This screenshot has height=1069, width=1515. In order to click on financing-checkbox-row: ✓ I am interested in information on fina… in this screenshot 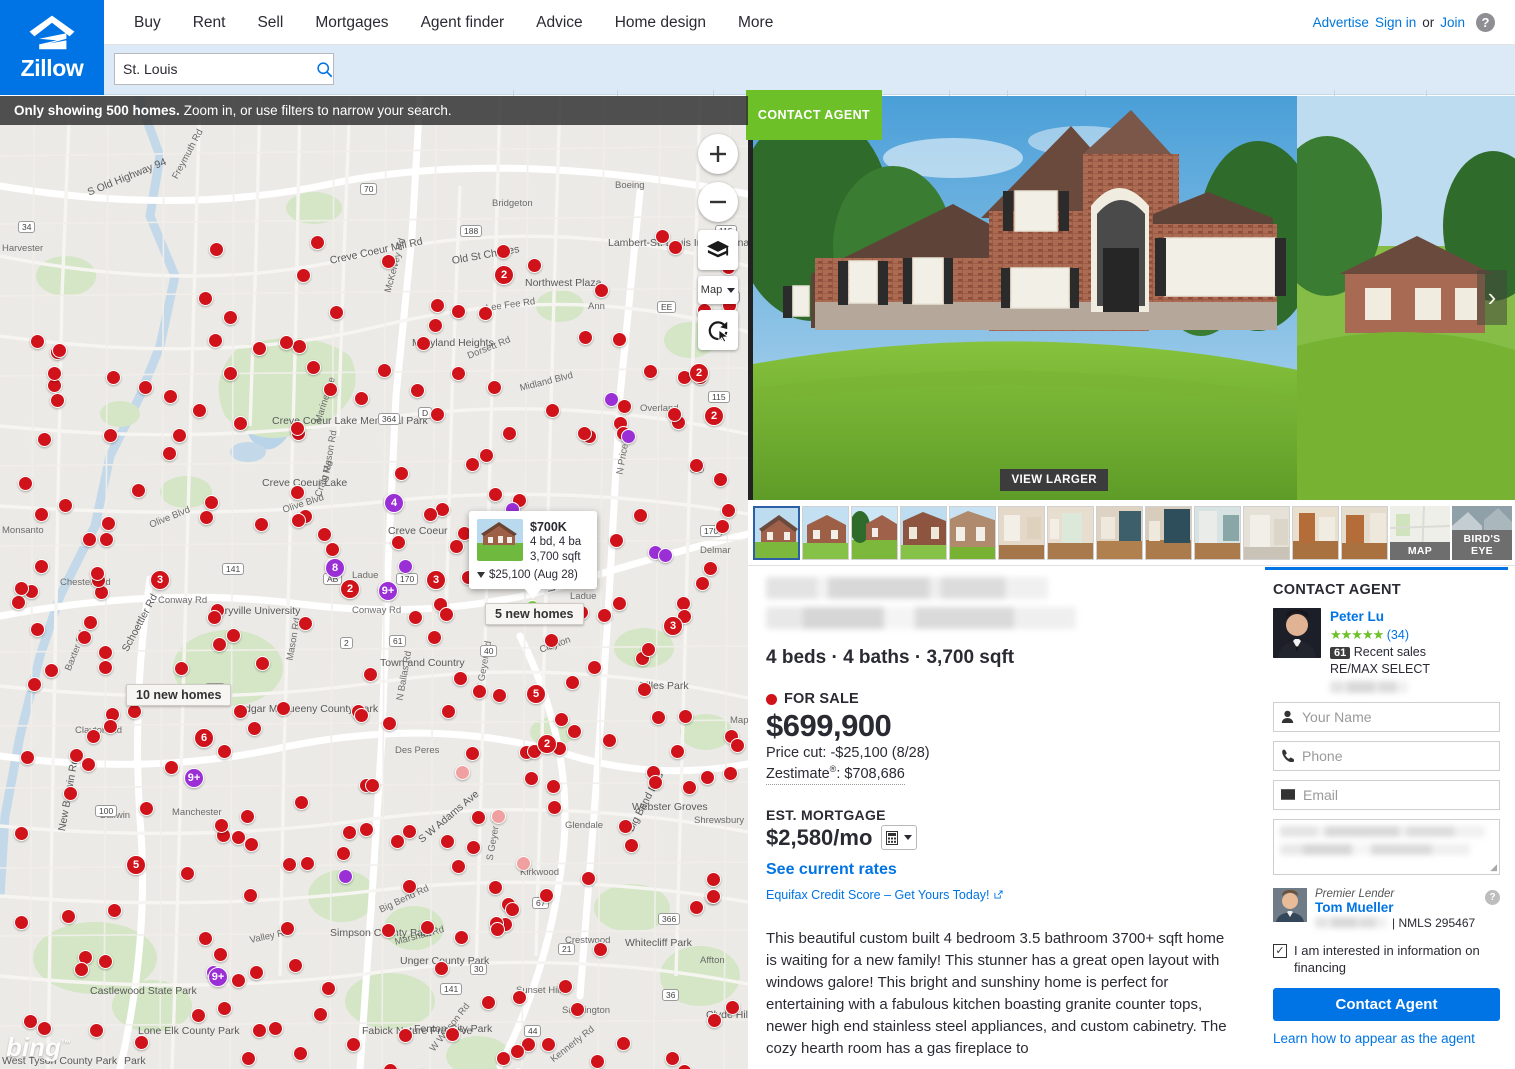, I will do `click(1386, 959)`.